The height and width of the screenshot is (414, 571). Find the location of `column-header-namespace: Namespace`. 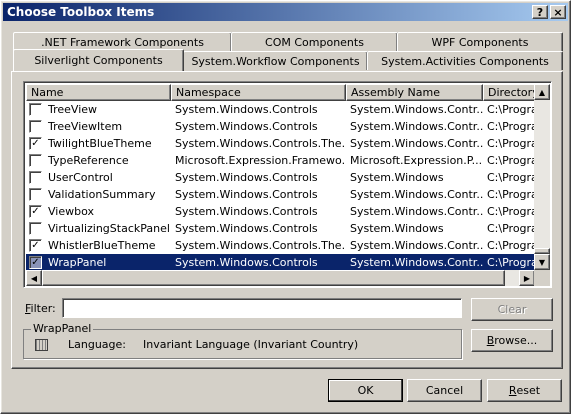

column-header-namespace: Namespace is located at coordinates (258, 92).